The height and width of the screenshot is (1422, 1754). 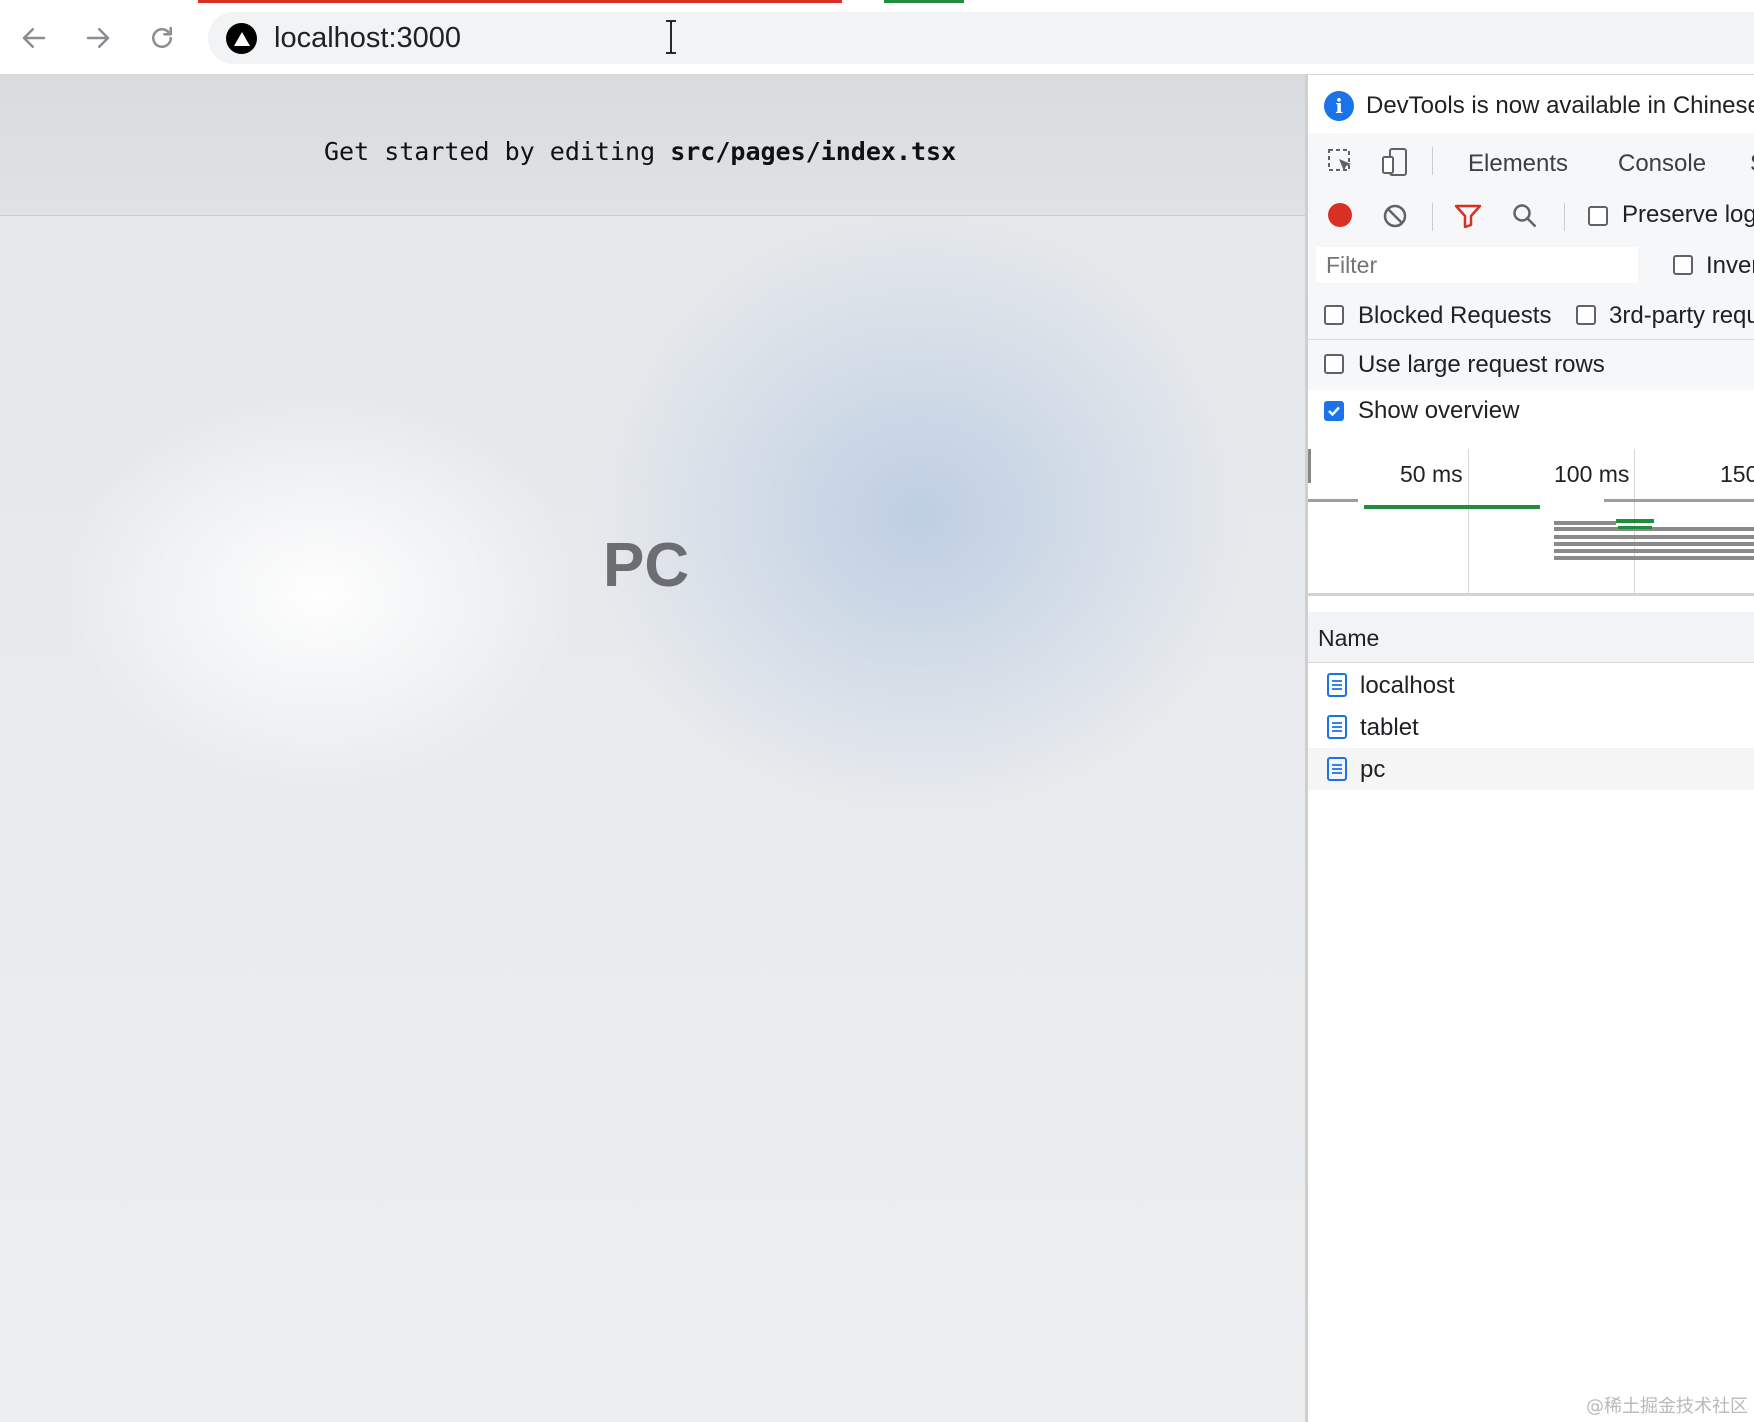 What do you see at coordinates (1683, 265) in the screenshot?
I see `invert-checkbox` at bounding box center [1683, 265].